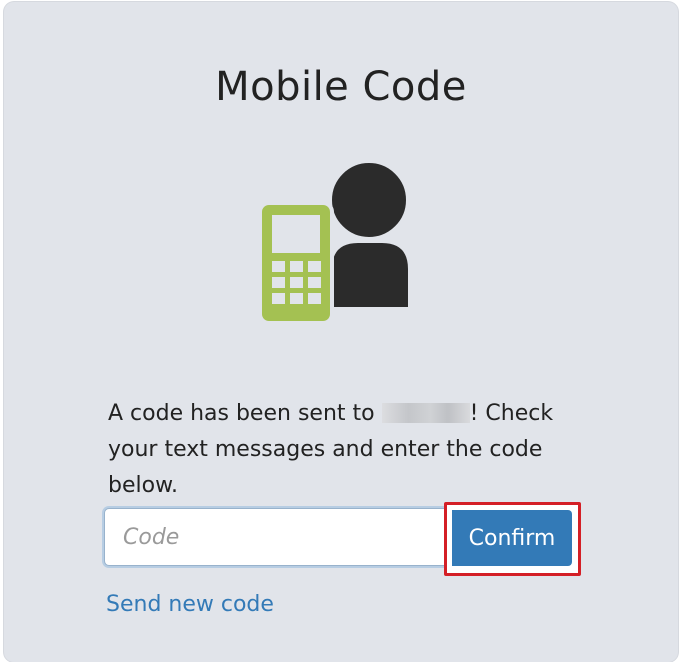 The image size is (685, 662). I want to click on send-new-code-link: Send new code, so click(190, 604).